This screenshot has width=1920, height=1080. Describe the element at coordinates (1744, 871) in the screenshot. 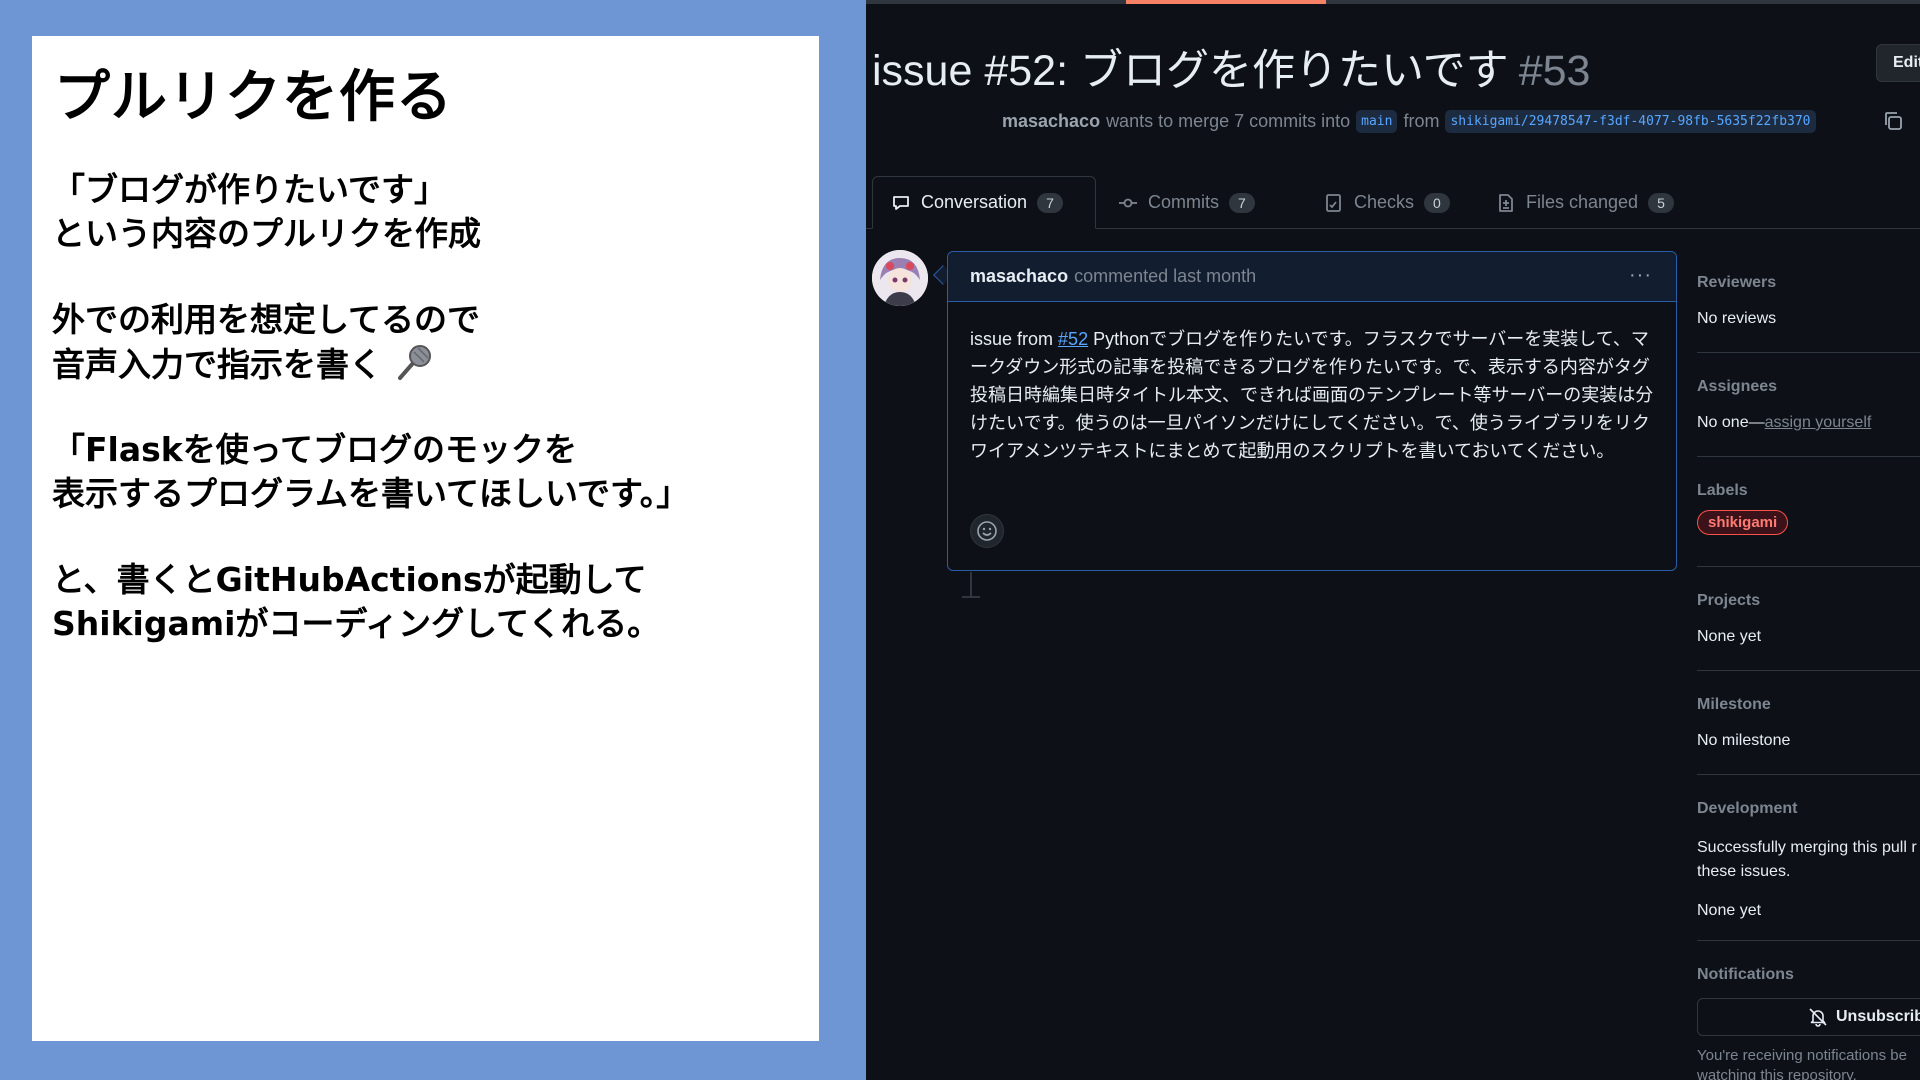

I see `development-text-line: these issues.` at that location.